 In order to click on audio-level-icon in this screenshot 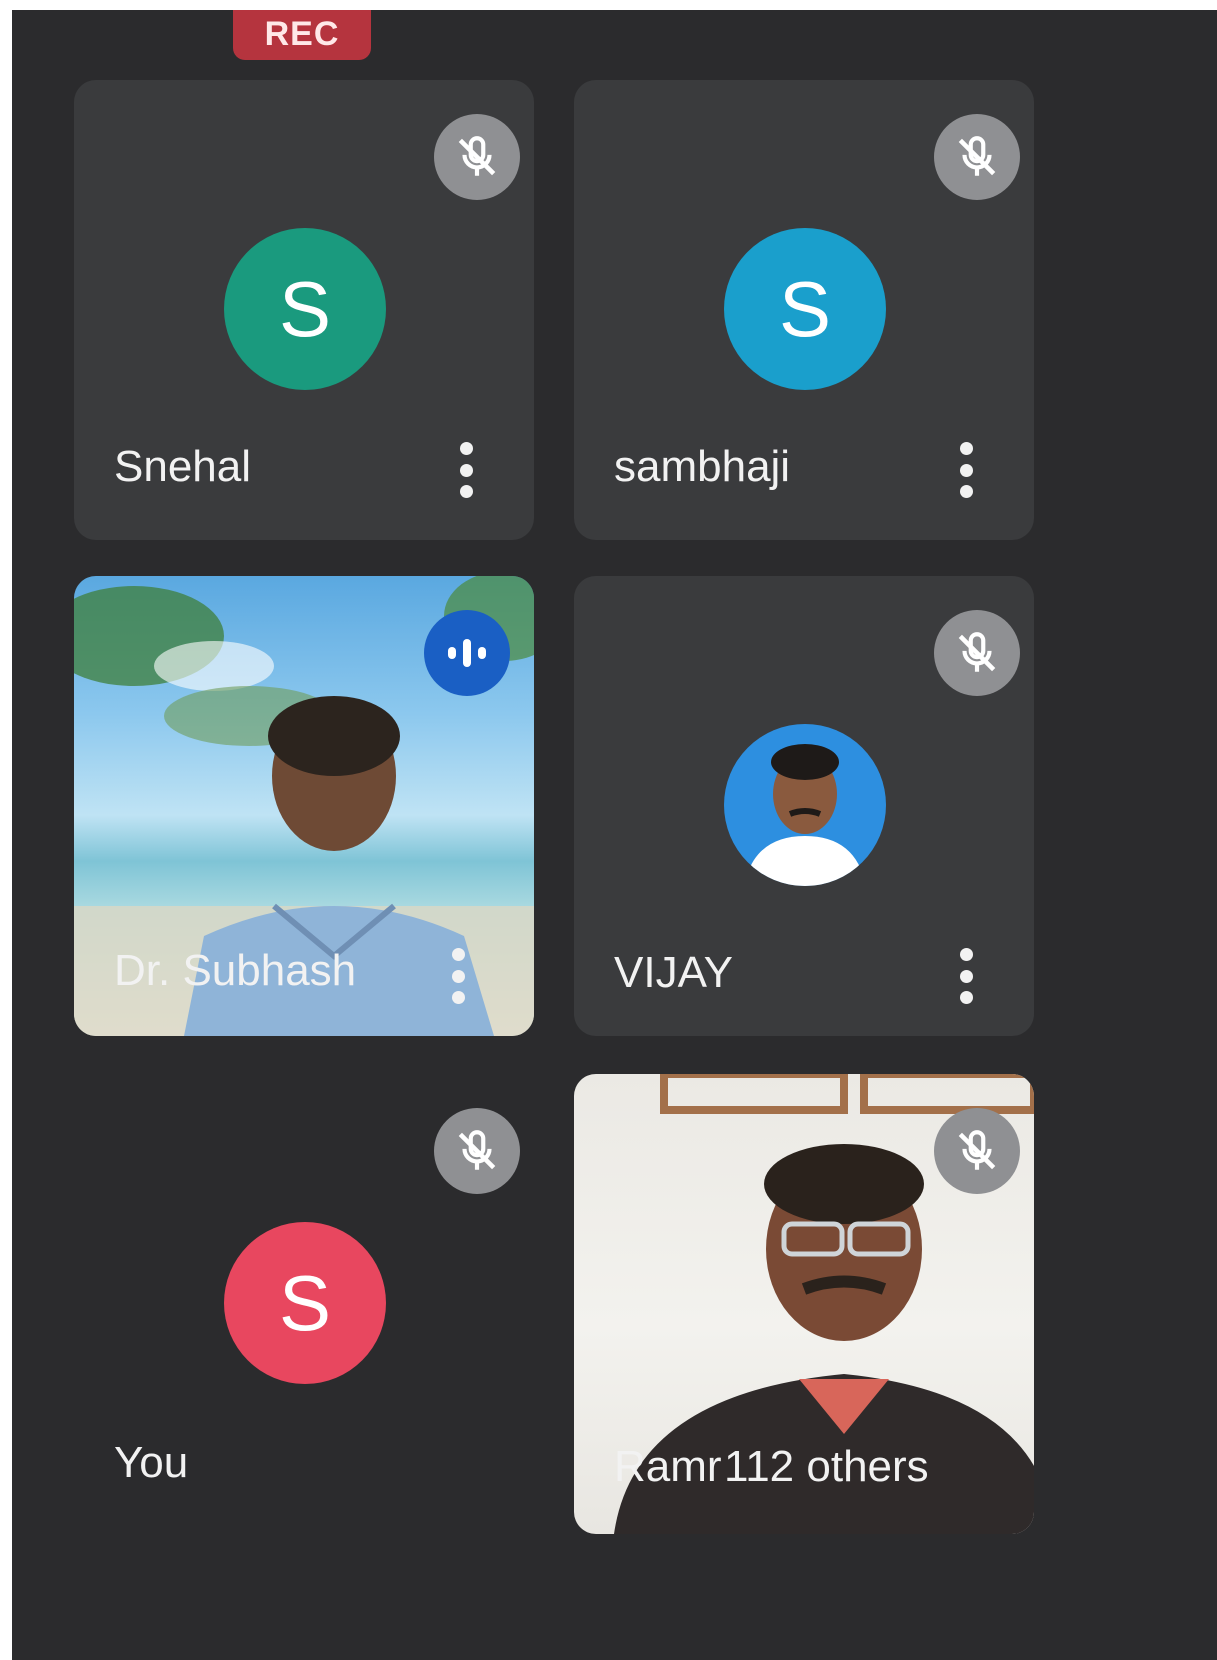, I will do `click(467, 653)`.